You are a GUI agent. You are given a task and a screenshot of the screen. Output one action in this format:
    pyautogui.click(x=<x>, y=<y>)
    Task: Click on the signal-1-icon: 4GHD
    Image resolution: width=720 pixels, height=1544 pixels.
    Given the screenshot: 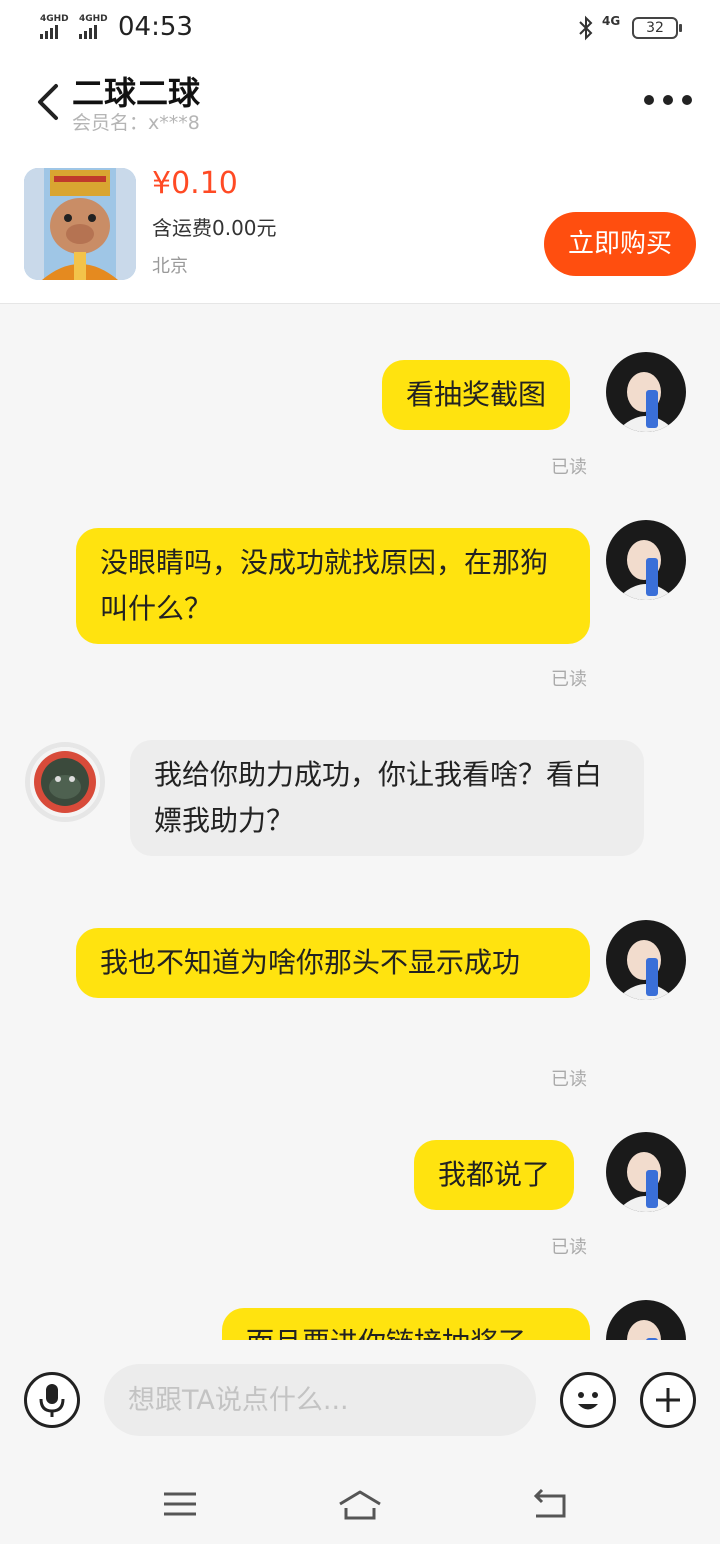 What is the action you would take?
    pyautogui.click(x=54, y=26)
    